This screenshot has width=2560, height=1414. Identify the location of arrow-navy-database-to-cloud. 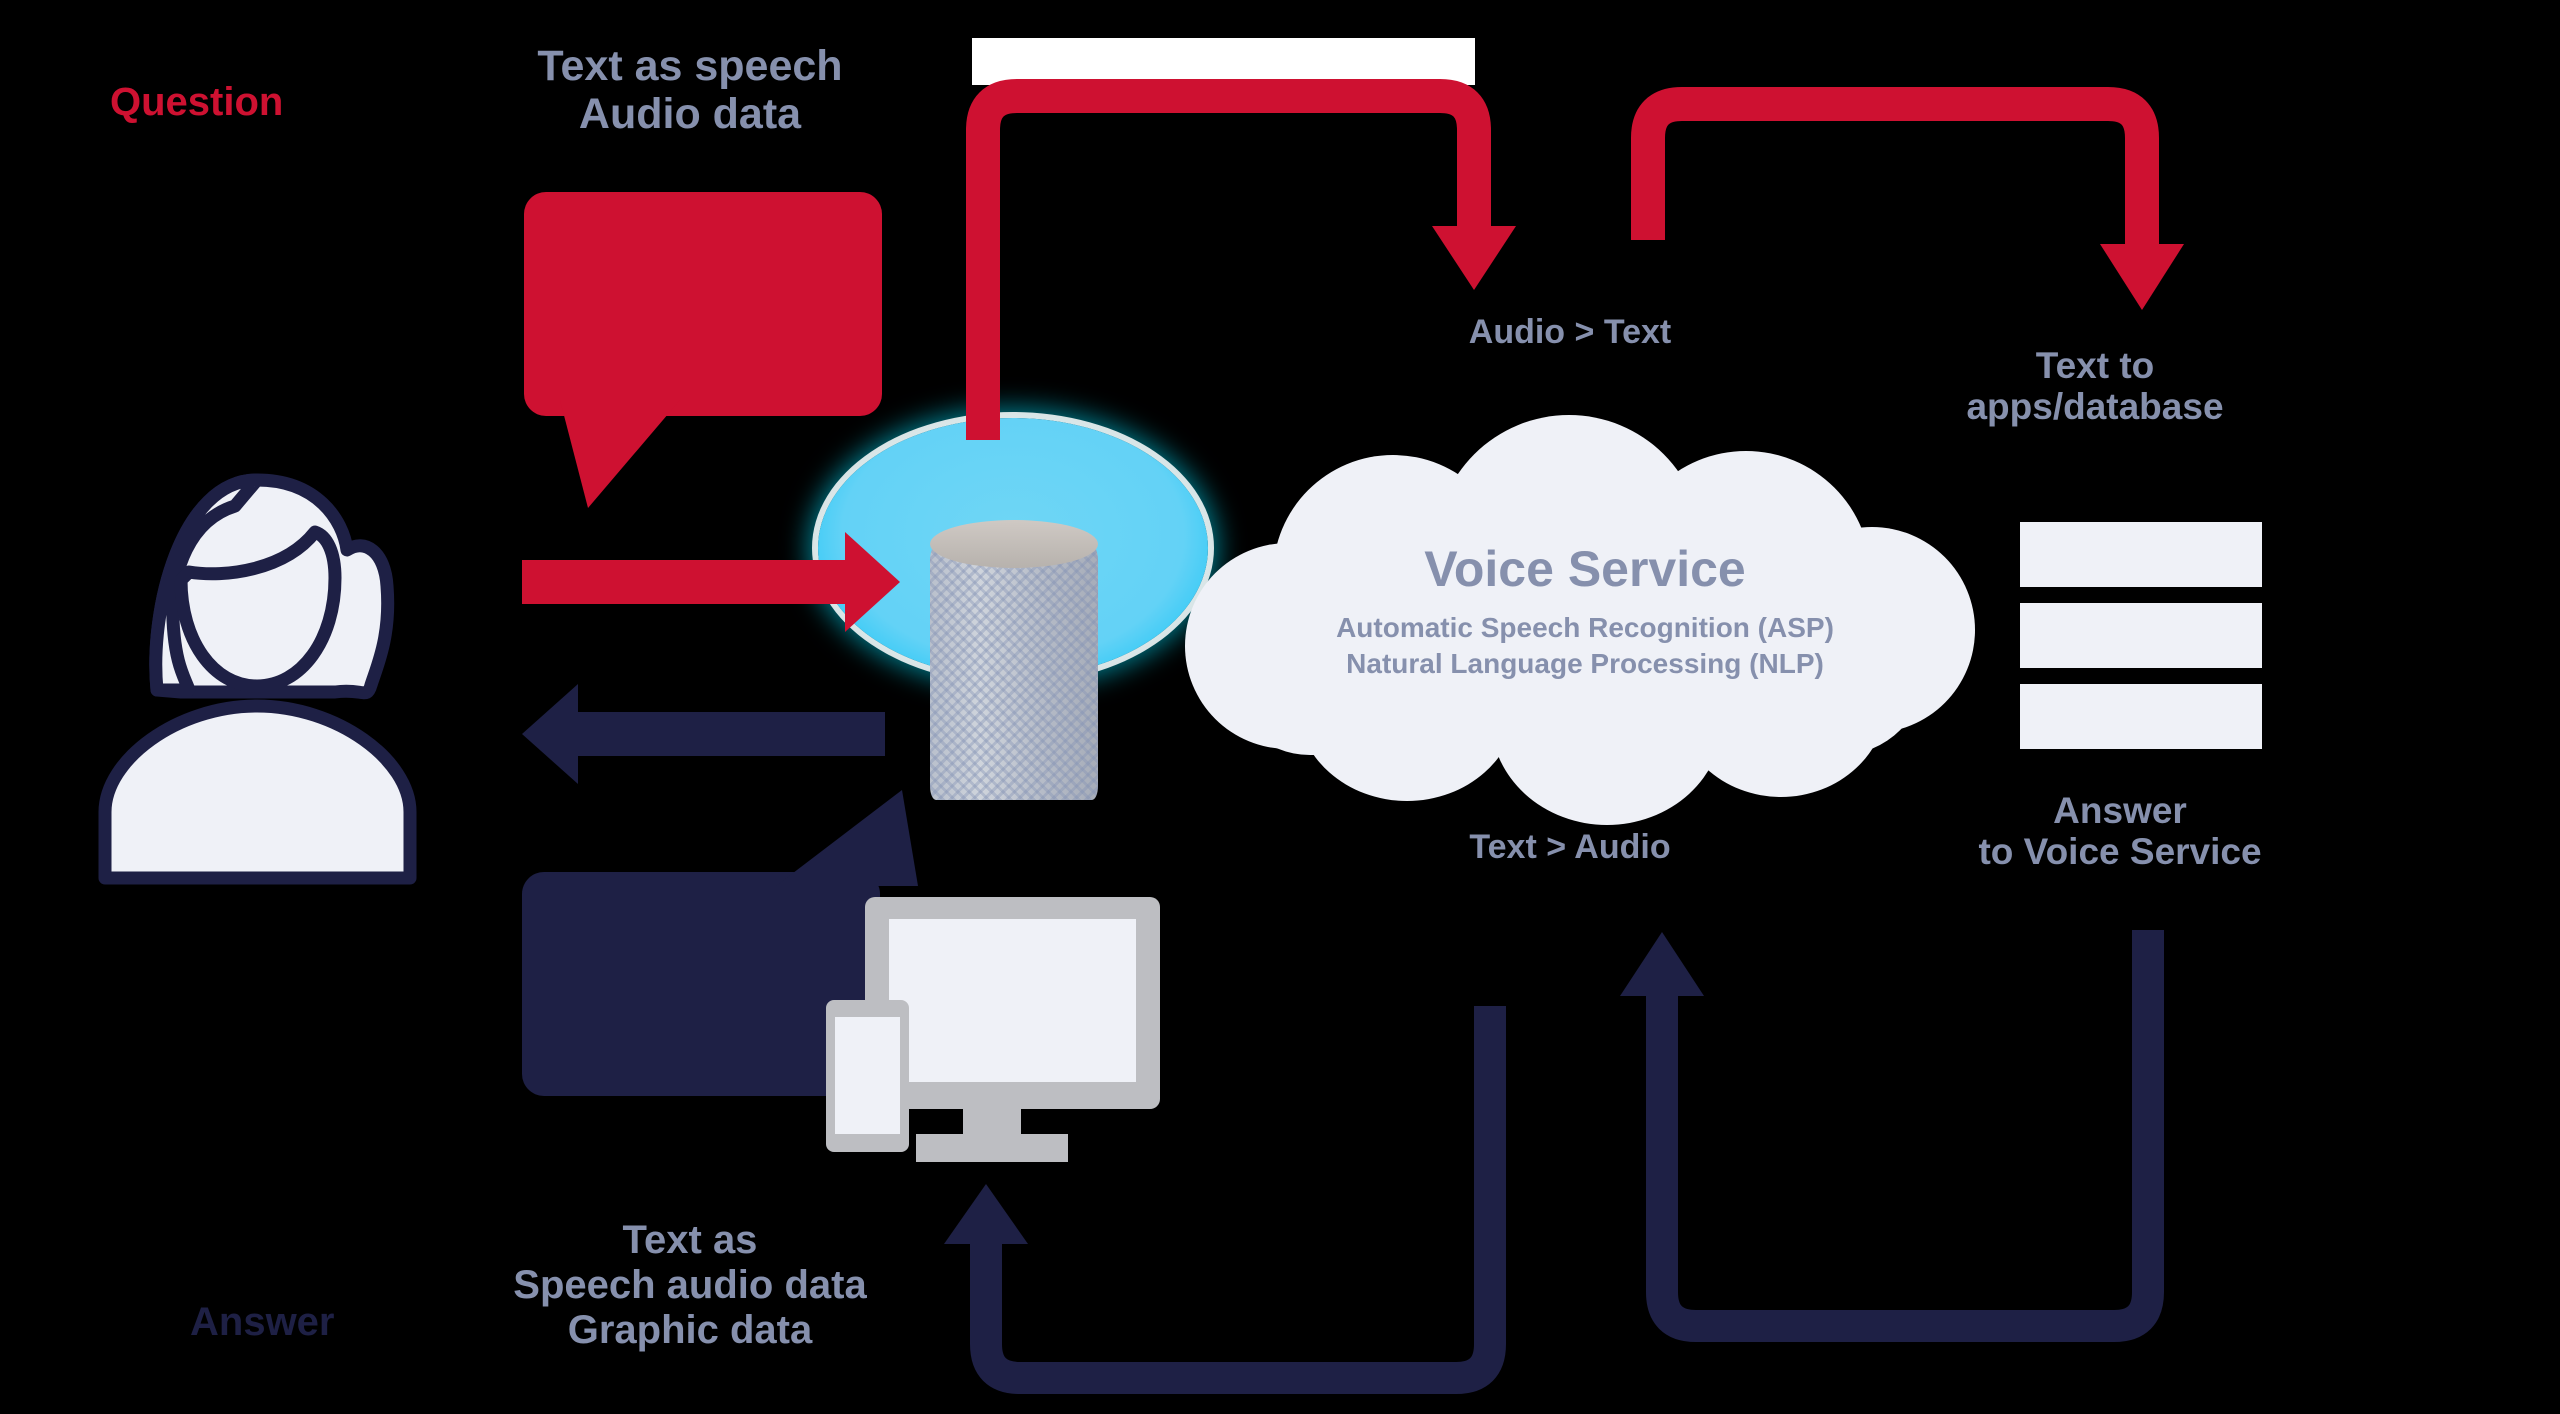
(1905, 1136).